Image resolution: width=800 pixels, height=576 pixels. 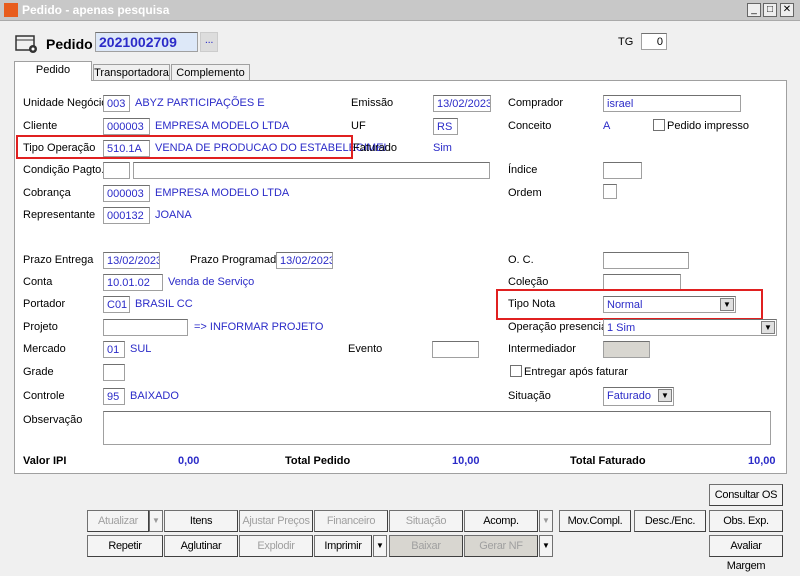 What do you see at coordinates (626, 349) in the screenshot?
I see `intermediador-input` at bounding box center [626, 349].